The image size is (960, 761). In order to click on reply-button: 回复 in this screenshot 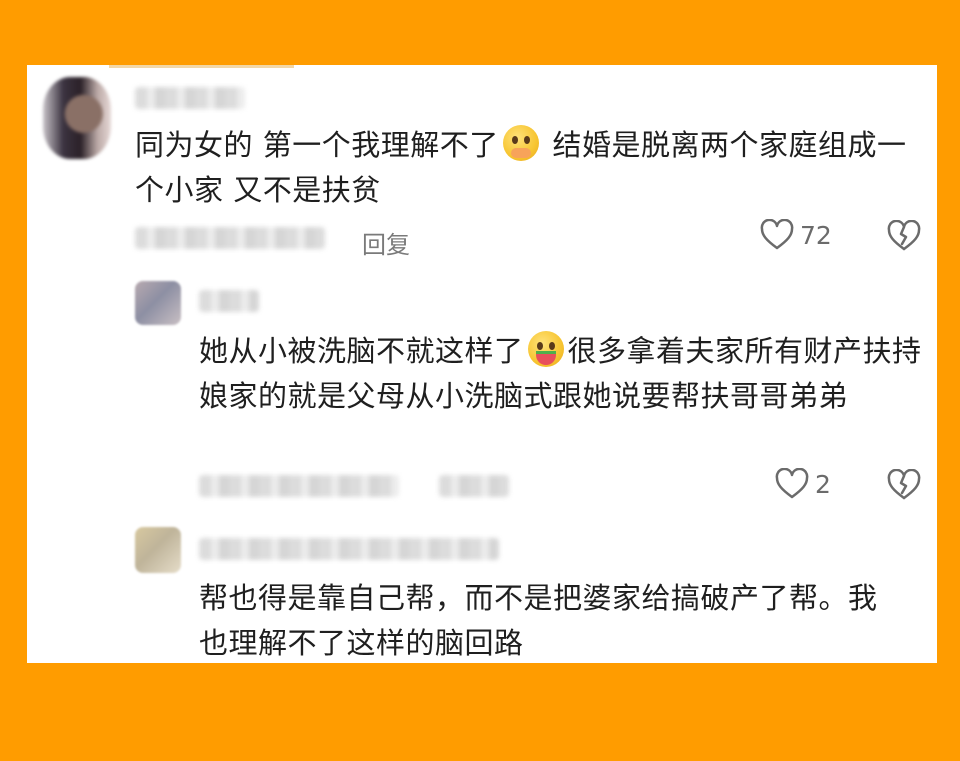, I will do `click(386, 242)`.